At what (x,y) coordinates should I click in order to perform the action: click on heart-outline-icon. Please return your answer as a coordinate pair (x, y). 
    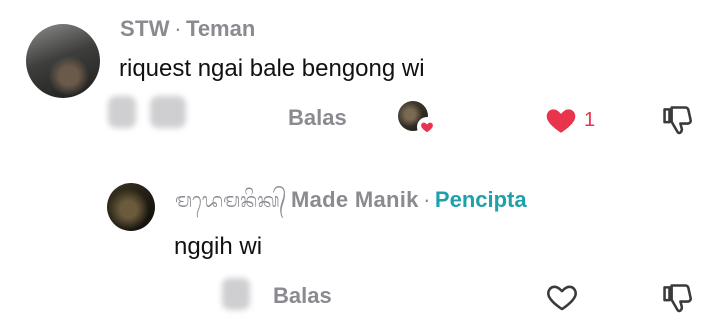
    Looking at the image, I should click on (562, 298).